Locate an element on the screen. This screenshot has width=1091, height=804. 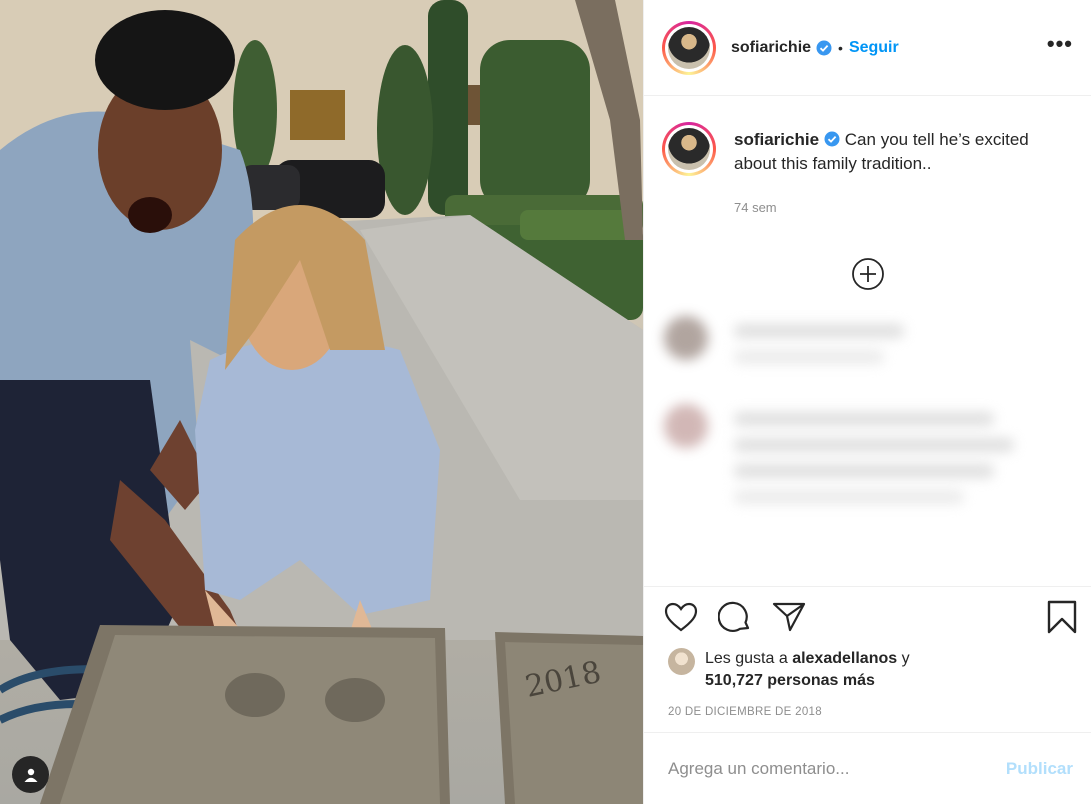
comment-button is located at coordinates (735, 617).